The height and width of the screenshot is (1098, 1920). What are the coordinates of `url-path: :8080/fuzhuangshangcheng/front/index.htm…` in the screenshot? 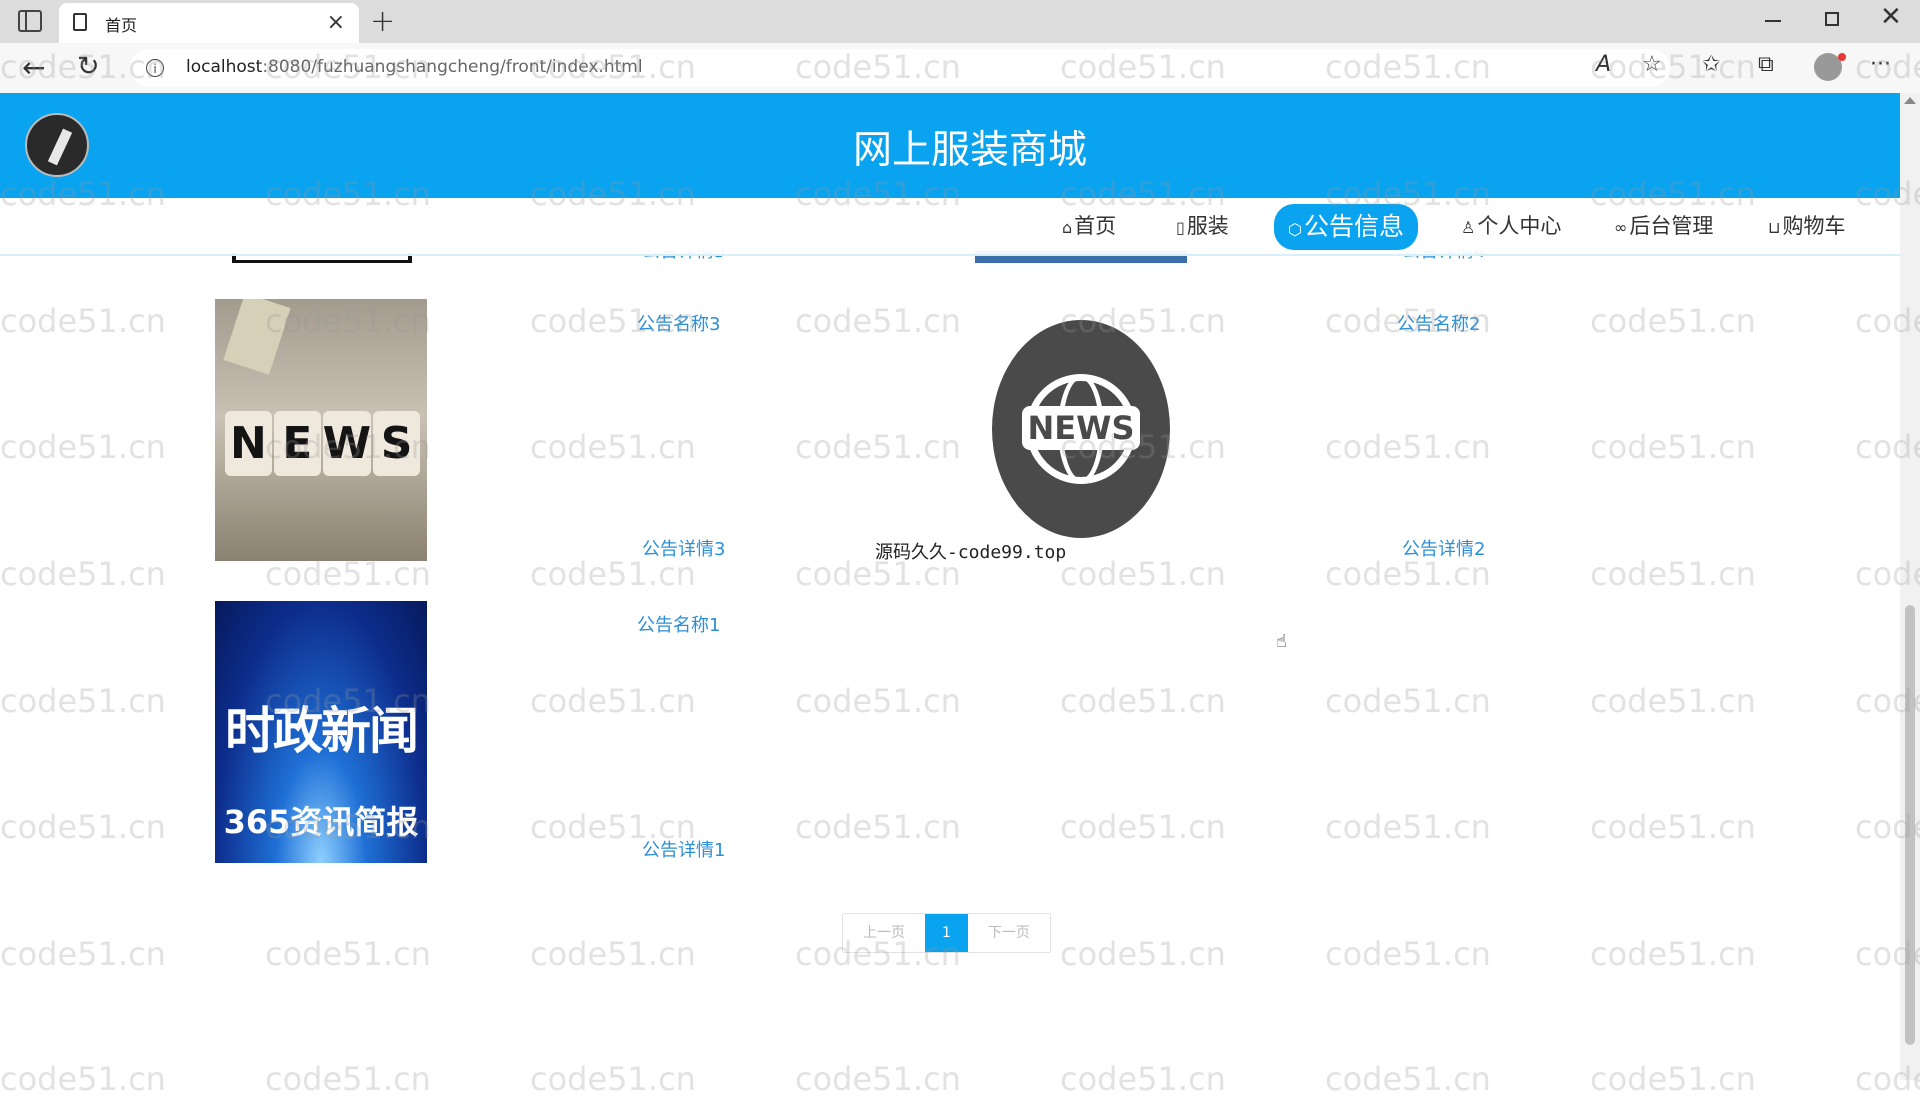 It's located at (452, 67).